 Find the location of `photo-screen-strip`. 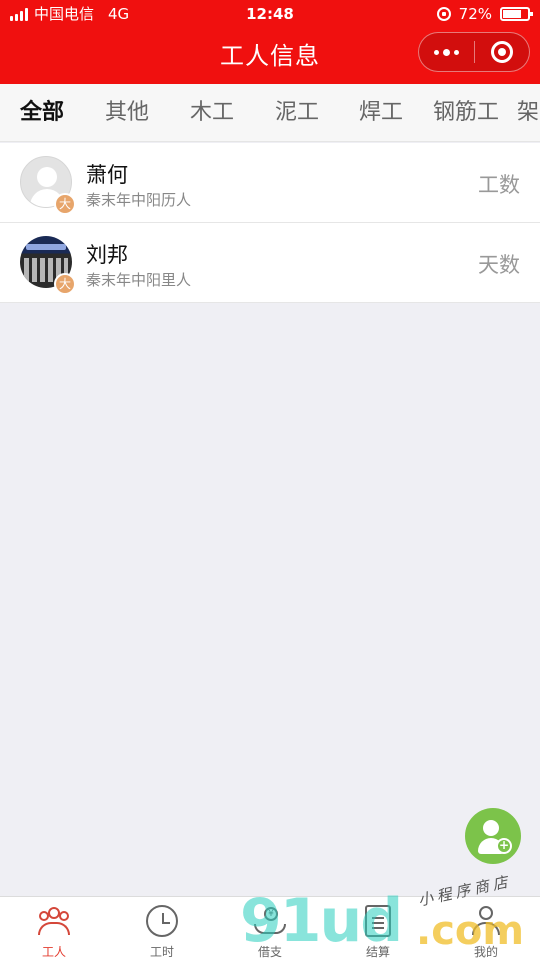

photo-screen-strip is located at coordinates (46, 247).